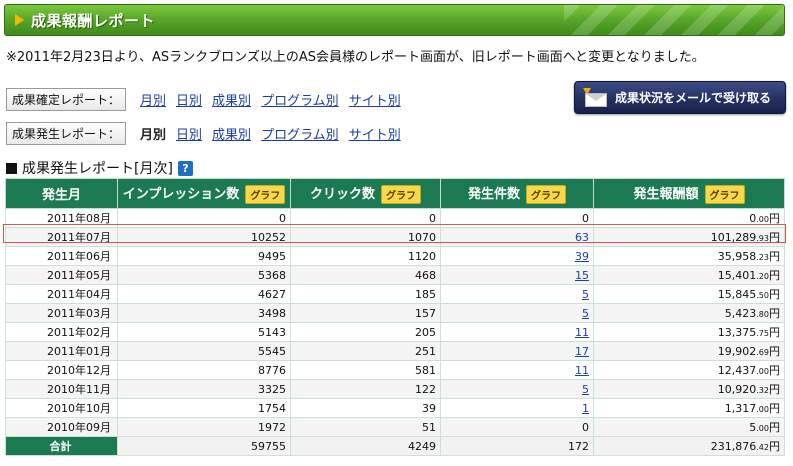 This screenshot has height=466, width=793. I want to click on table-row: 2011年02月 5143 205 11 13,375.75円, so click(395, 332).